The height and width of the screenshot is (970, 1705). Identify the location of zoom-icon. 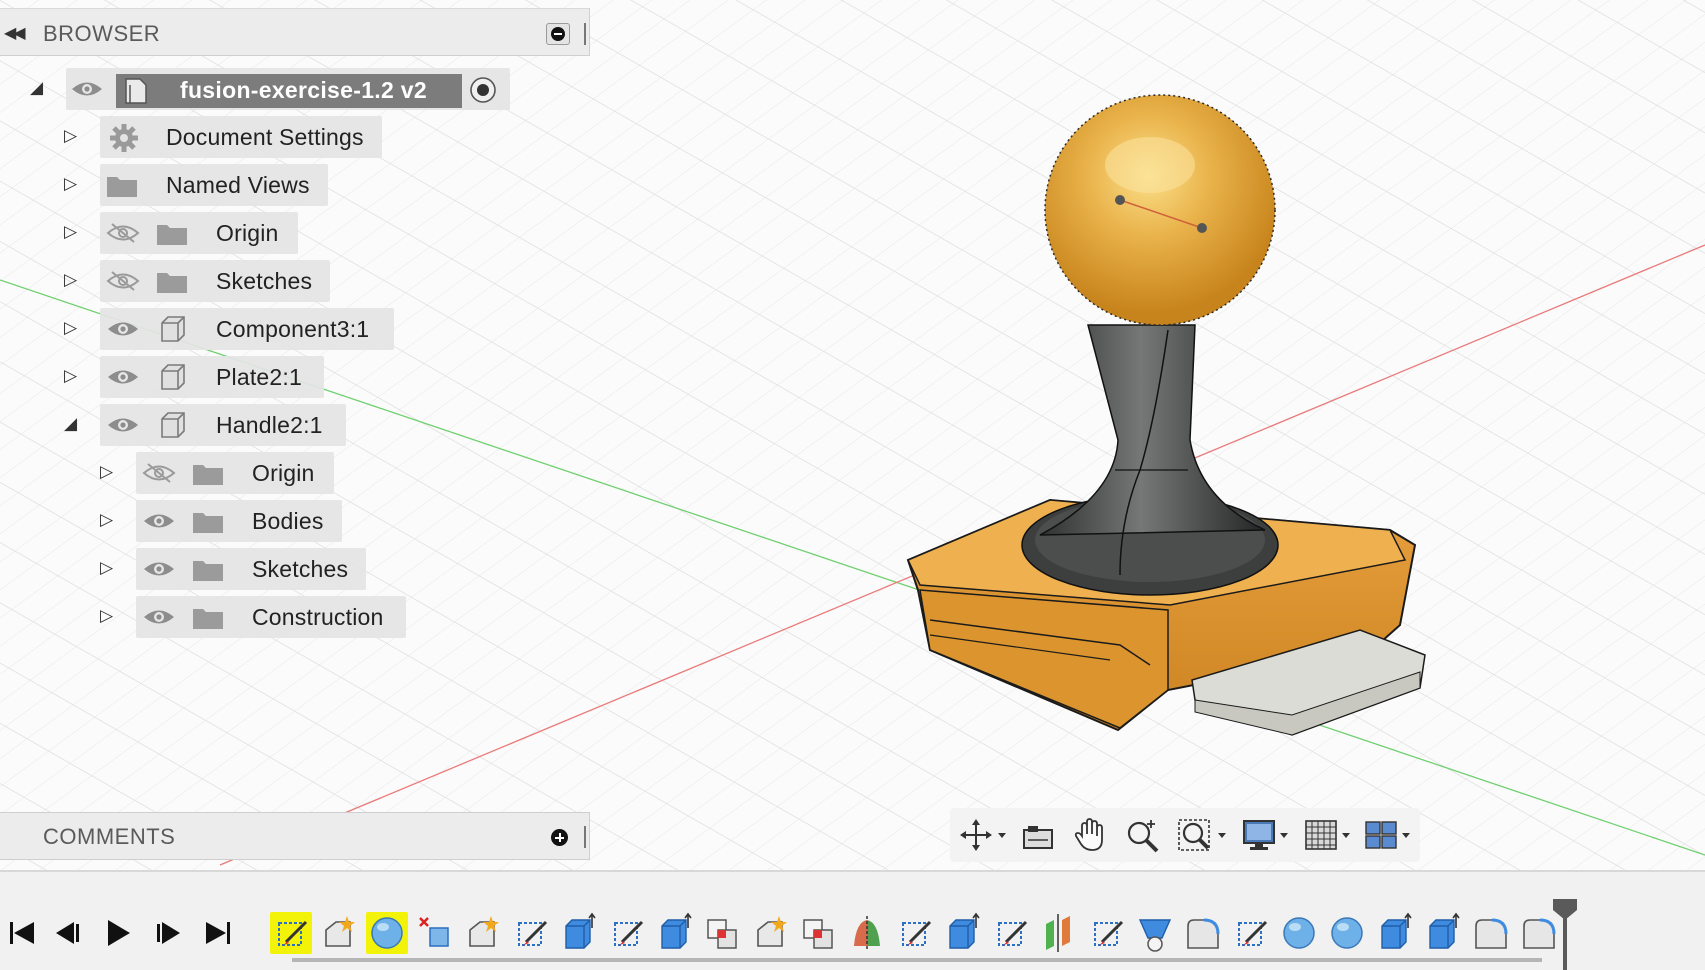
(1143, 835).